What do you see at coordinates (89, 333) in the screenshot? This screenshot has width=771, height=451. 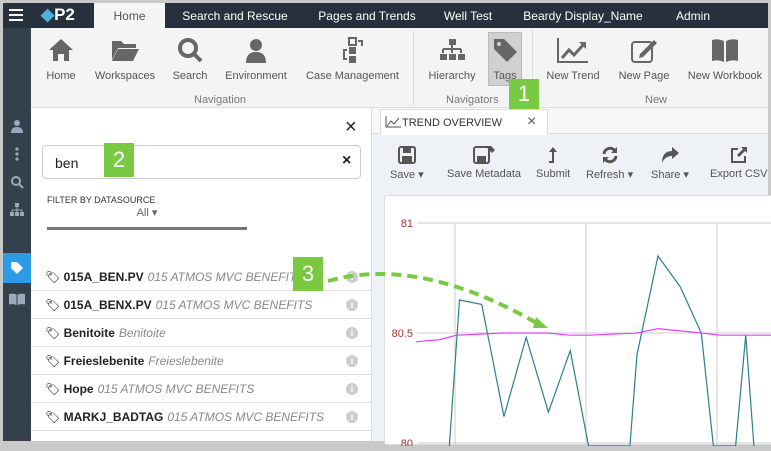 I see `tag-name: Benitoite` at bounding box center [89, 333].